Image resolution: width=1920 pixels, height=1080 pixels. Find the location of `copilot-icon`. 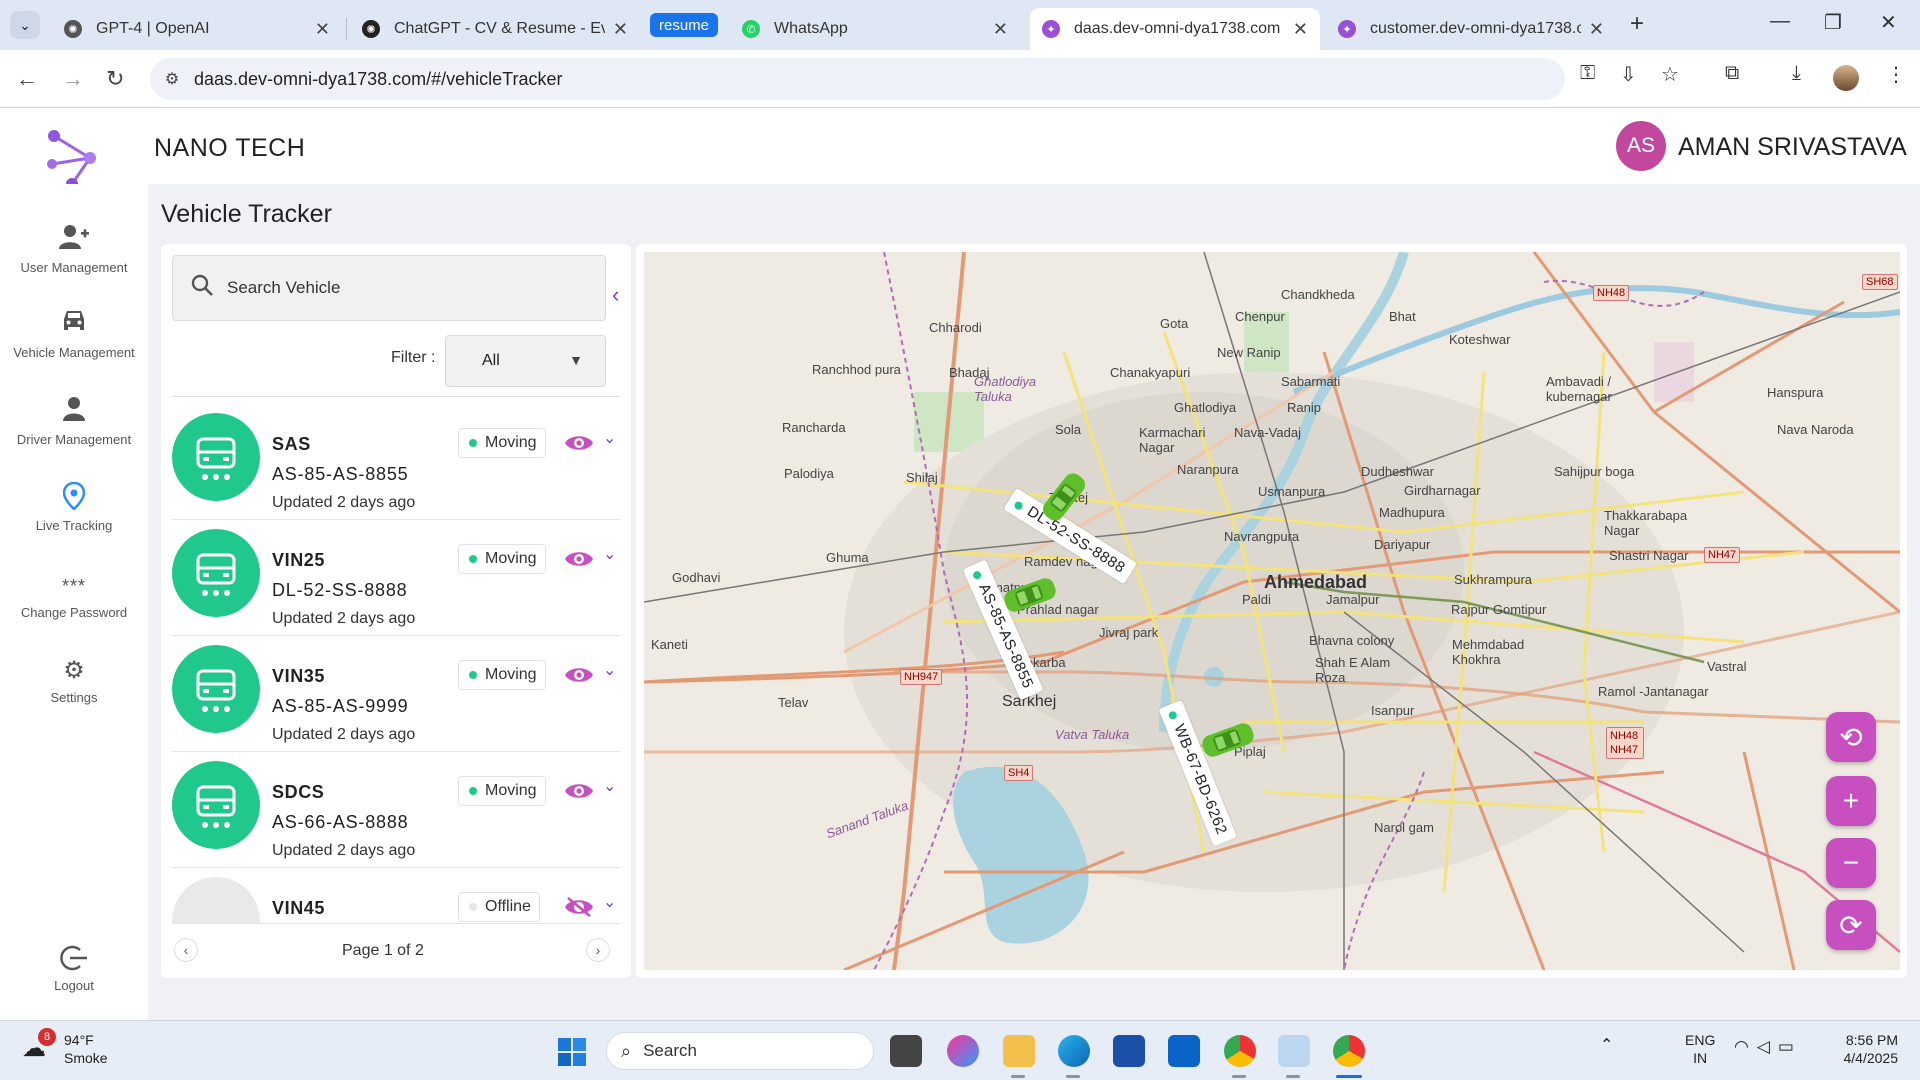

copilot-icon is located at coordinates (963, 1051).